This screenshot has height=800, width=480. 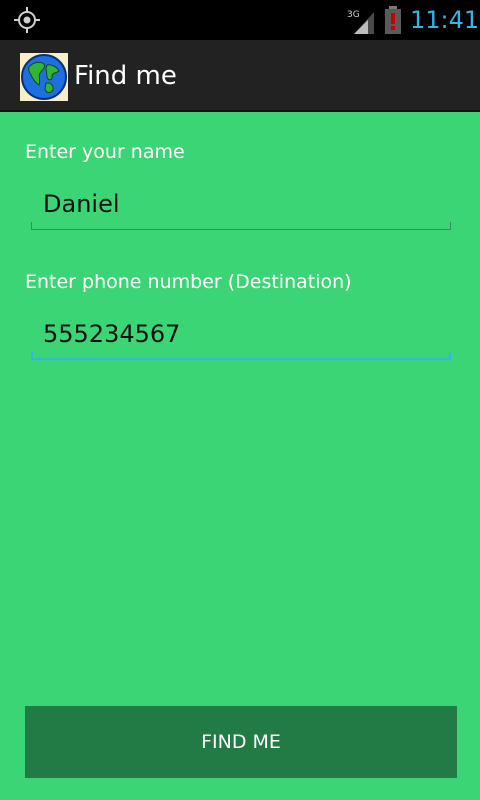 I want to click on app-title: Find me, so click(x=125, y=76).